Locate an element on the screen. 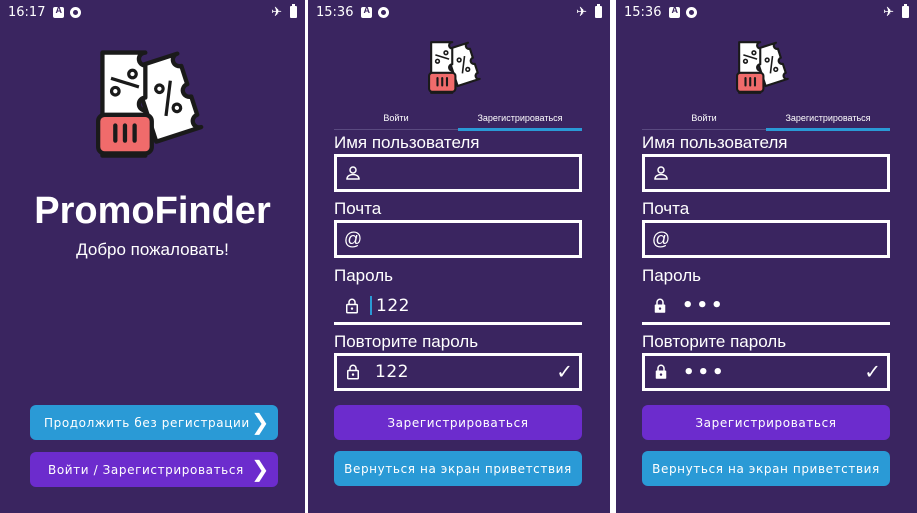 This screenshot has height=513, width=917. repeat-password-field: ••• ✓ is located at coordinates (766, 372).